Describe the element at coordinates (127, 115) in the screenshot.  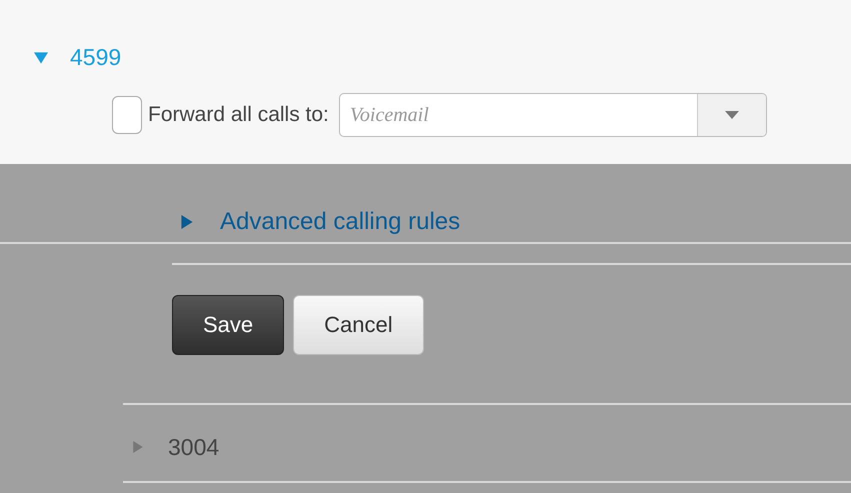
I see `checkbox` at that location.